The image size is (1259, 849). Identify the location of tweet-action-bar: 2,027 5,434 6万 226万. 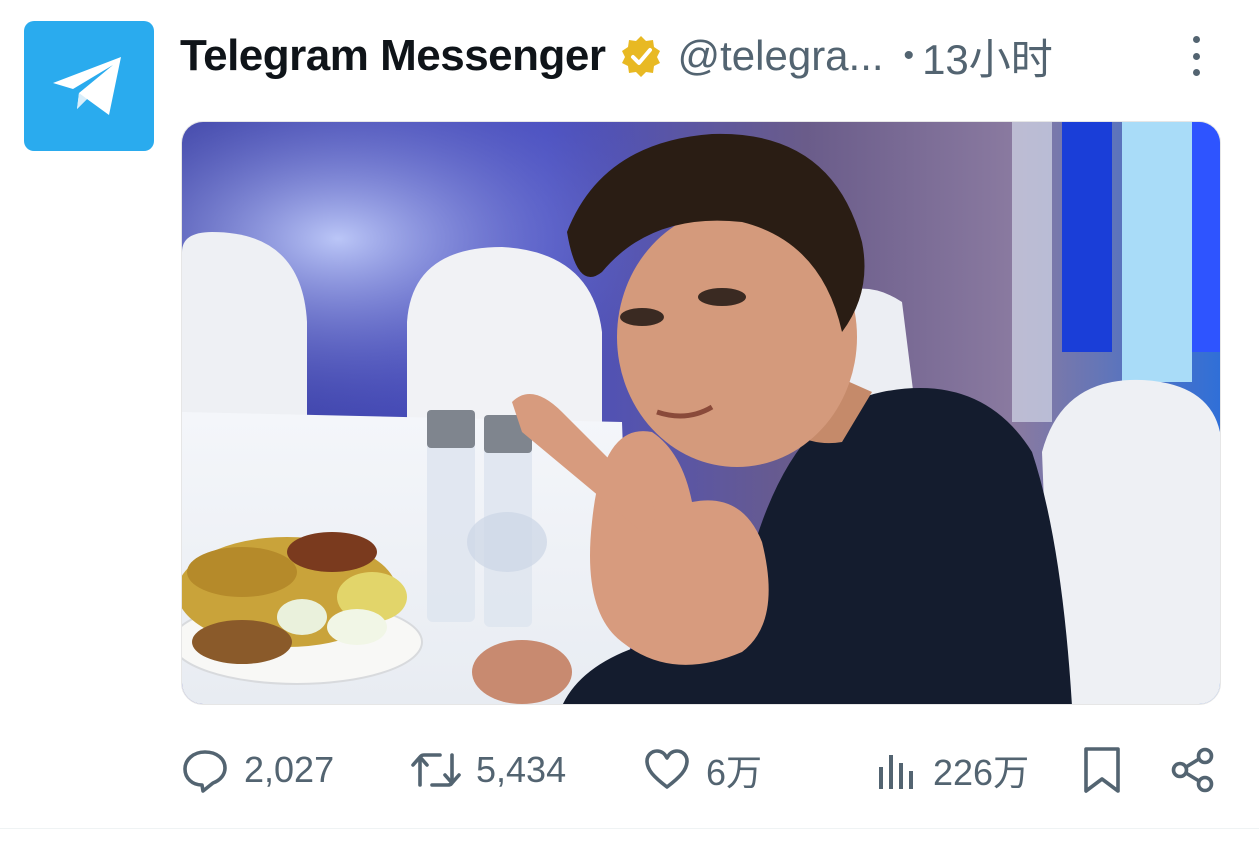
(700, 770).